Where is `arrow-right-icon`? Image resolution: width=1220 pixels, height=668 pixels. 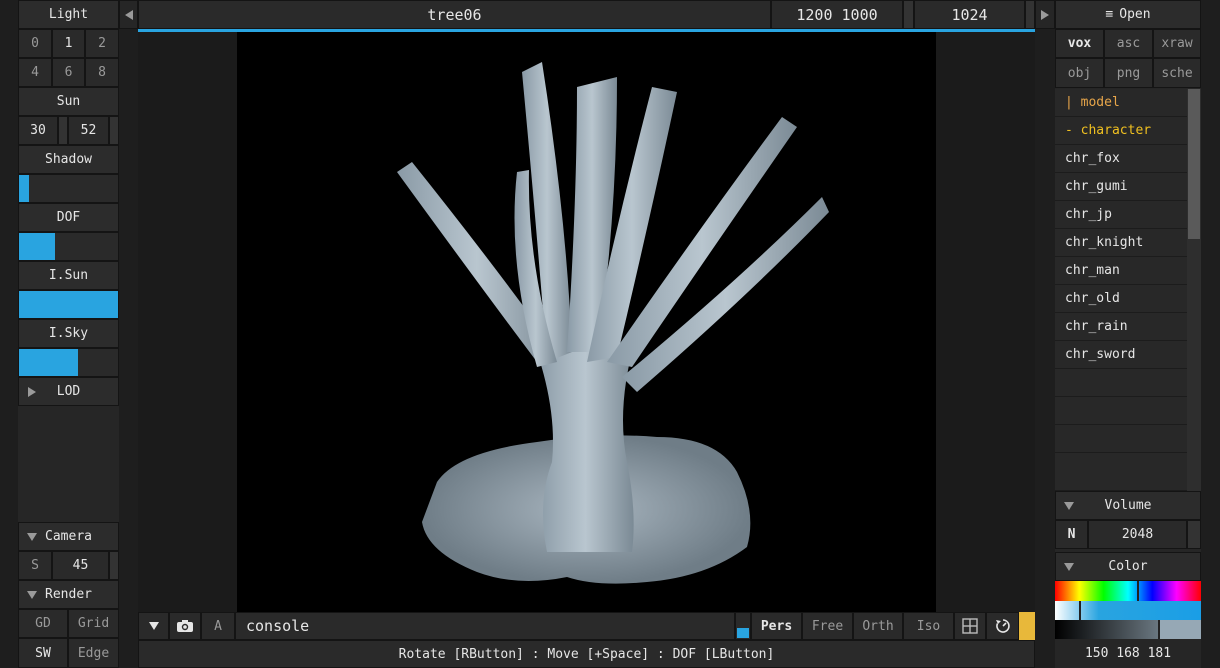
arrow-right-icon is located at coordinates (1045, 14).